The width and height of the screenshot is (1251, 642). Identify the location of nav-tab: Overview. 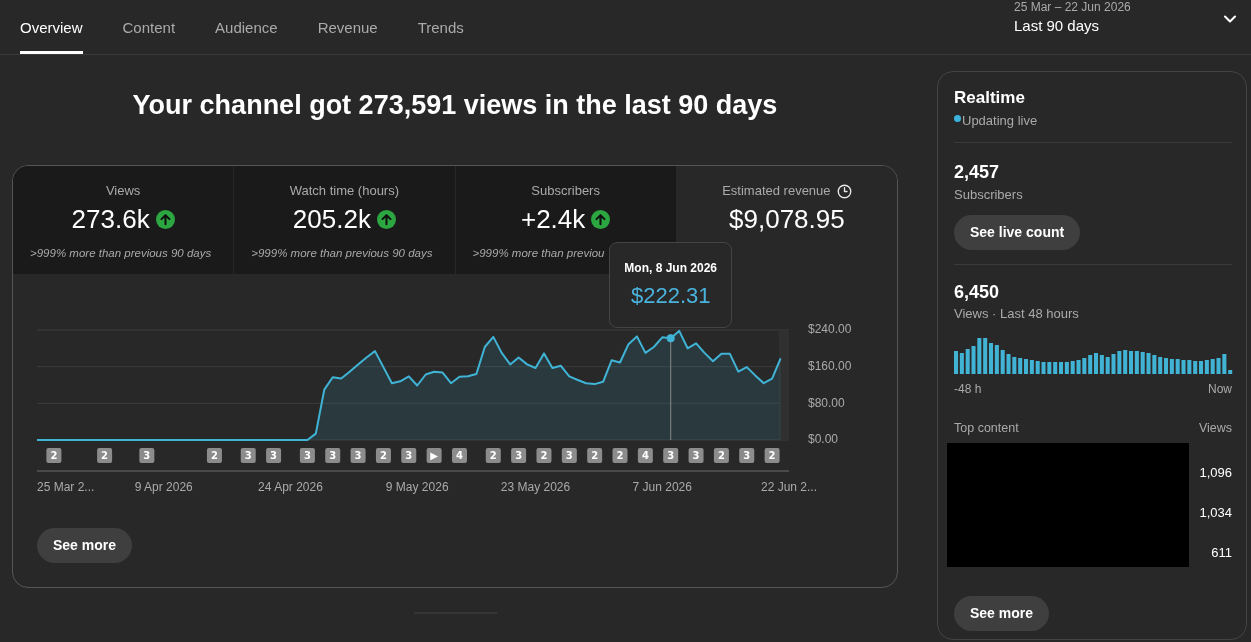
(51, 27).